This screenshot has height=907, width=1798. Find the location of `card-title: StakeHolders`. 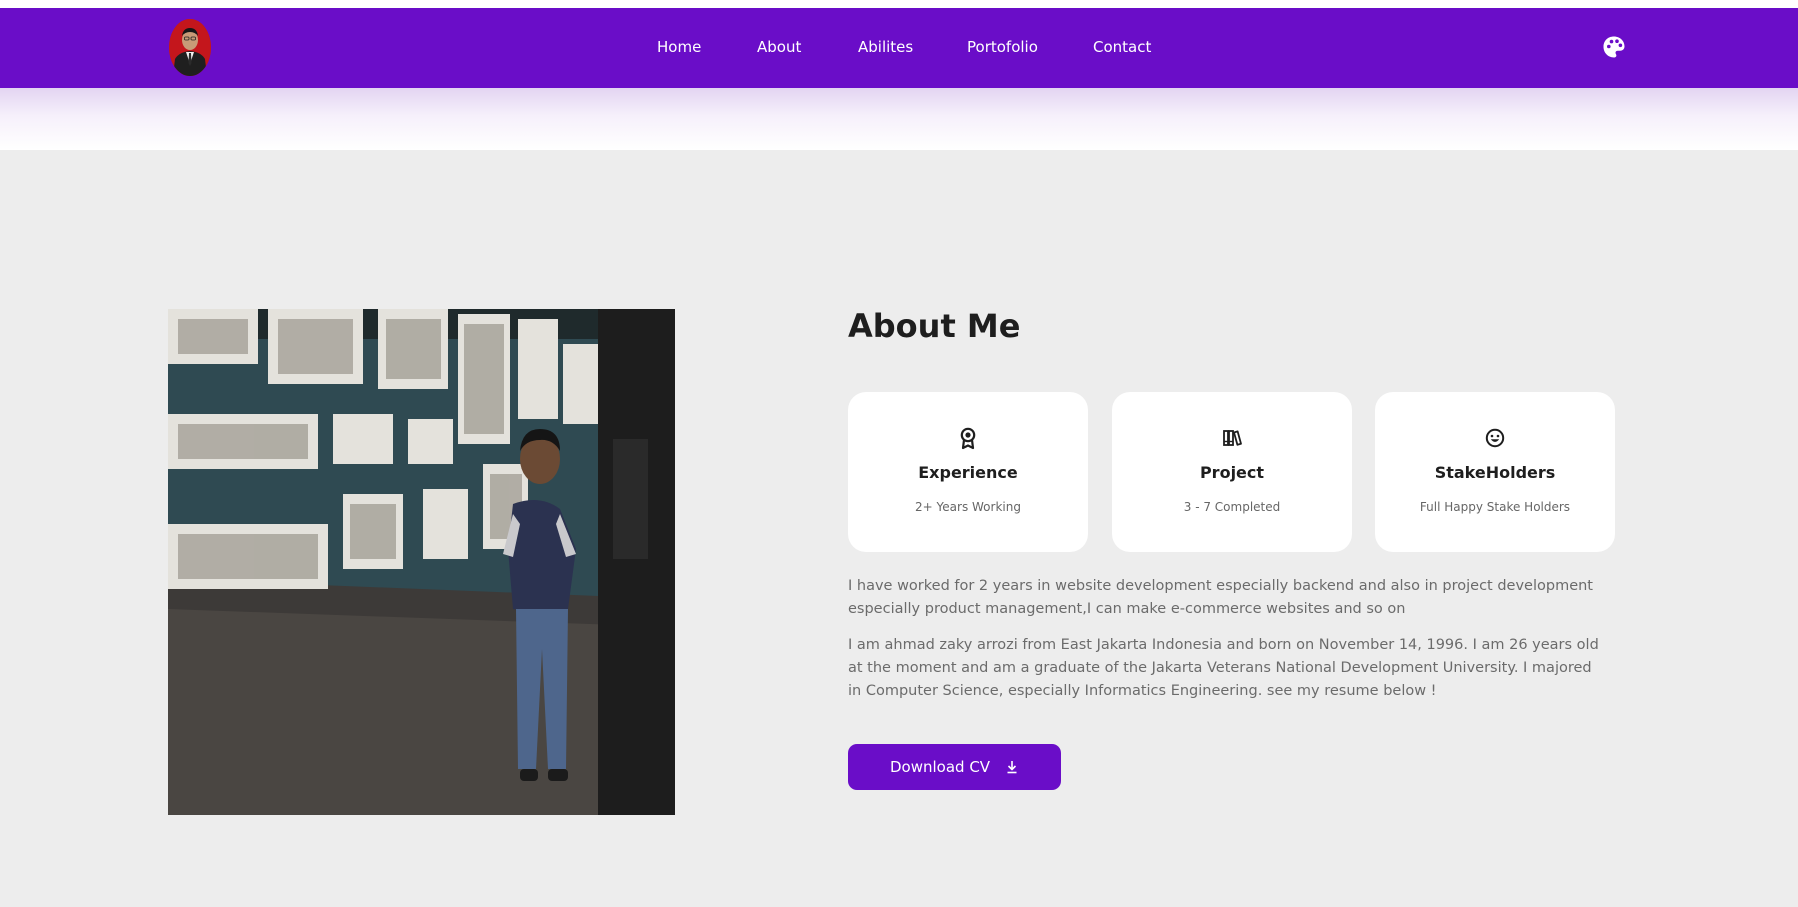

card-title: StakeHolders is located at coordinates (1495, 472).